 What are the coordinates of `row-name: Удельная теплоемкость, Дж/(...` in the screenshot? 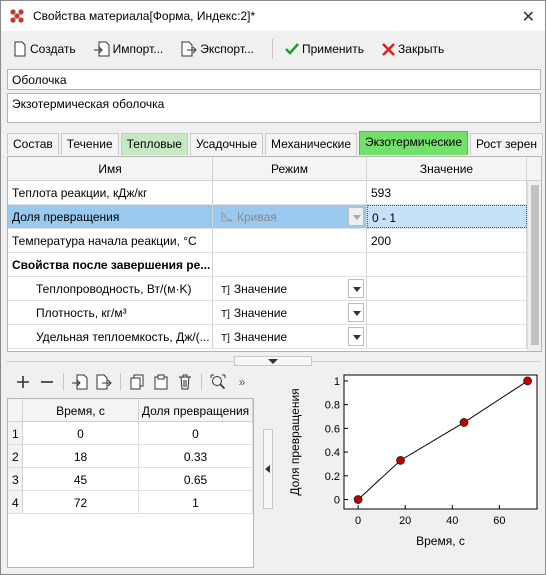 It's located at (110, 336).